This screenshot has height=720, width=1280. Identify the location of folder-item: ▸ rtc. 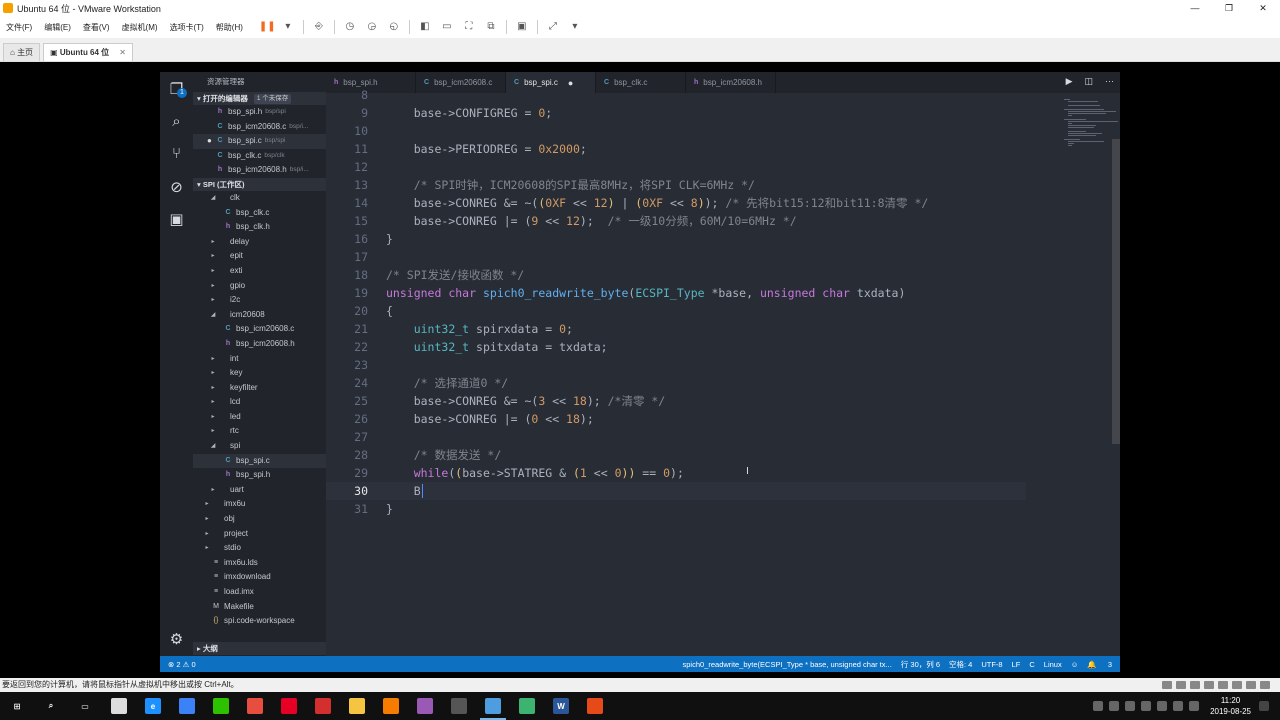
(259, 431).